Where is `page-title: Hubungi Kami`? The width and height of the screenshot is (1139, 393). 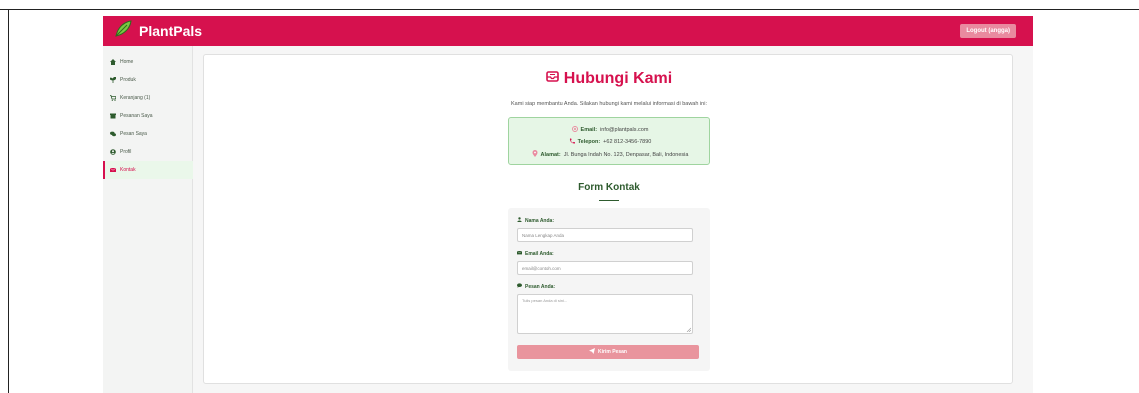
page-title: Hubungi Kami is located at coordinates (618, 78).